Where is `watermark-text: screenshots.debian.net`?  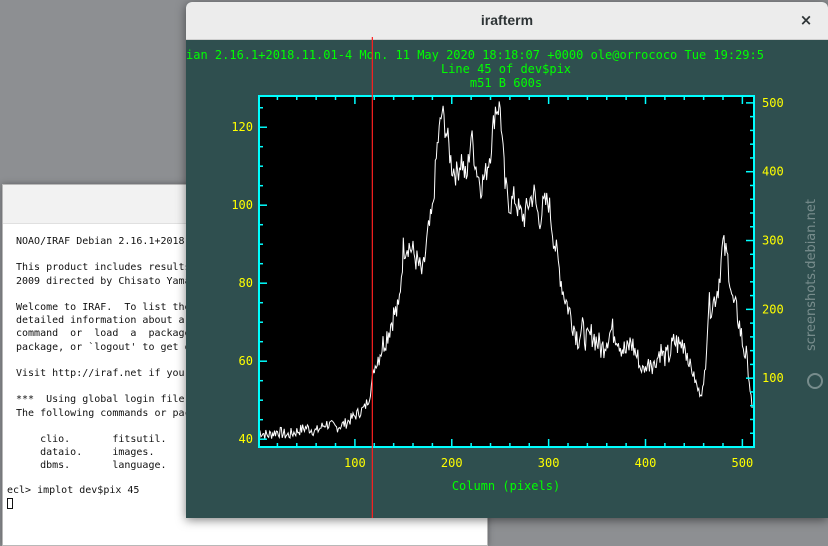
watermark-text: screenshots.debian.net is located at coordinates (811, 275).